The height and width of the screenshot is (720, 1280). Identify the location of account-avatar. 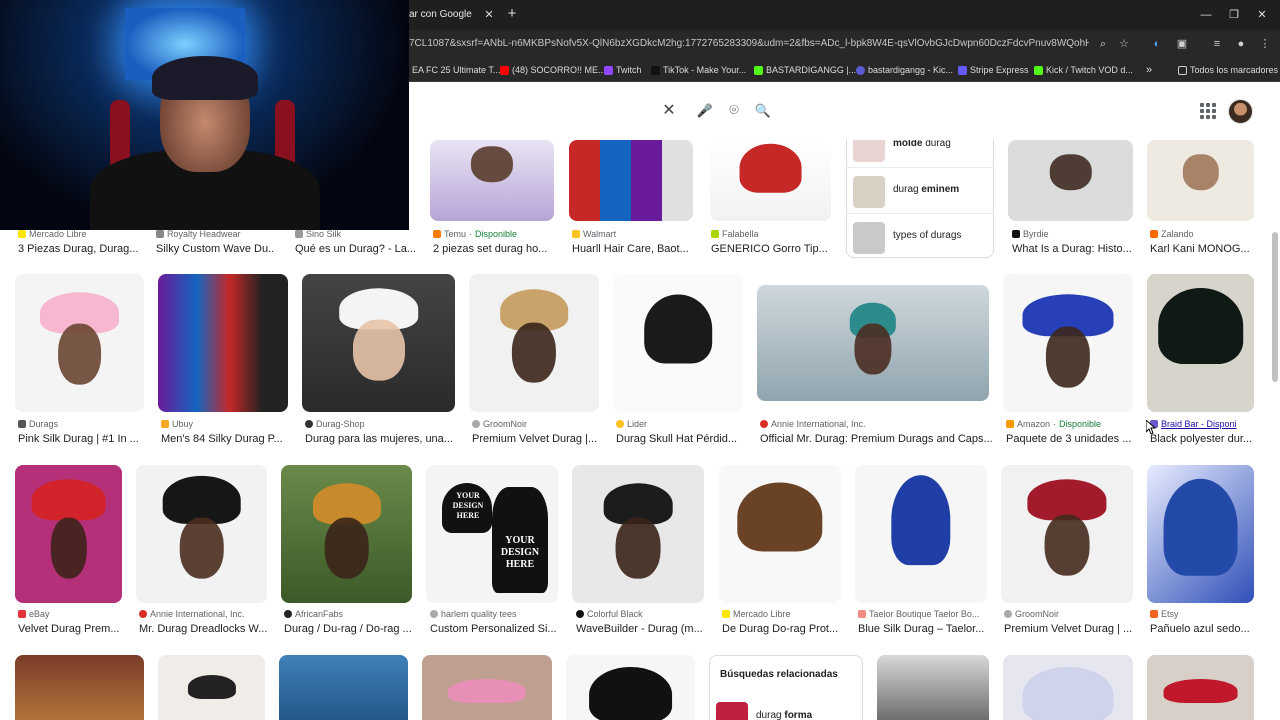
(1240, 111).